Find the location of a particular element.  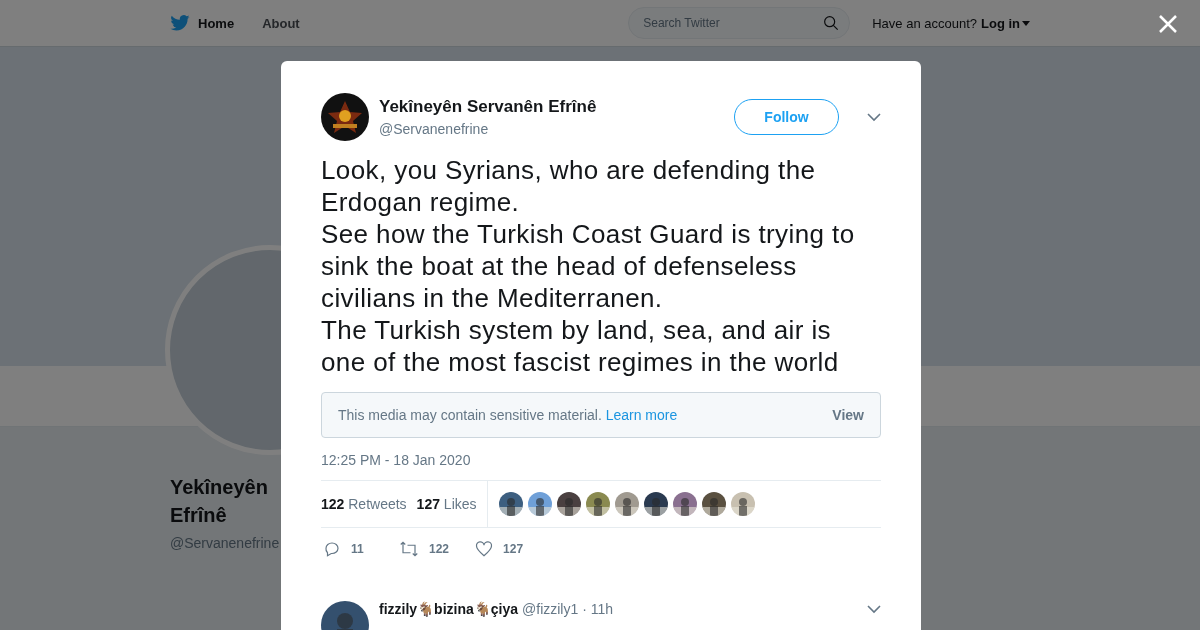

caret-icon is located at coordinates (1026, 23).